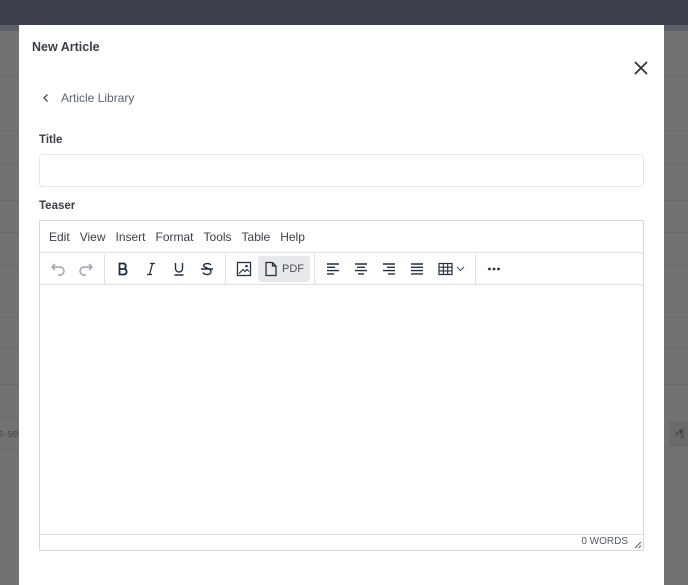 The width and height of the screenshot is (688, 585). What do you see at coordinates (66, 47) in the screenshot?
I see `modal-title: New Article` at bounding box center [66, 47].